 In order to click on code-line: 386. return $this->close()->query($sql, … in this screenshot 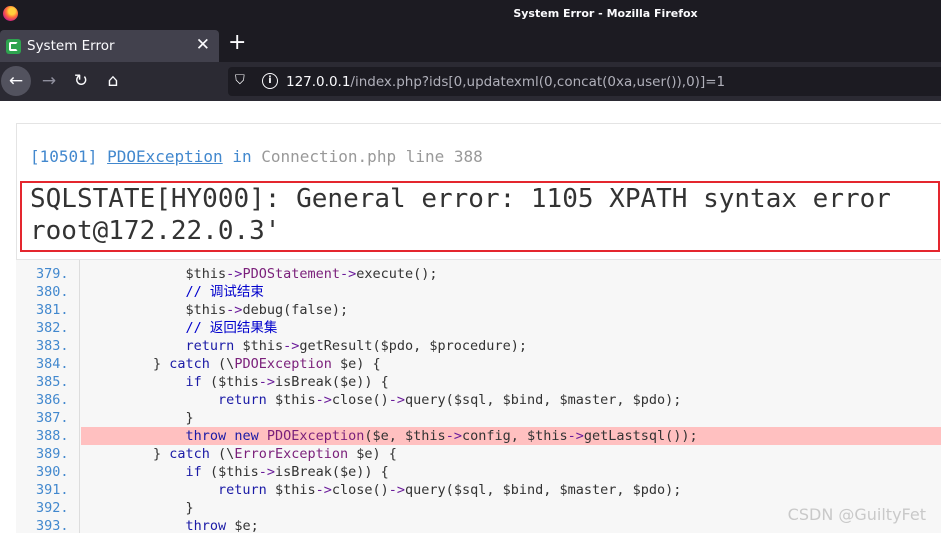, I will do `click(478, 400)`.